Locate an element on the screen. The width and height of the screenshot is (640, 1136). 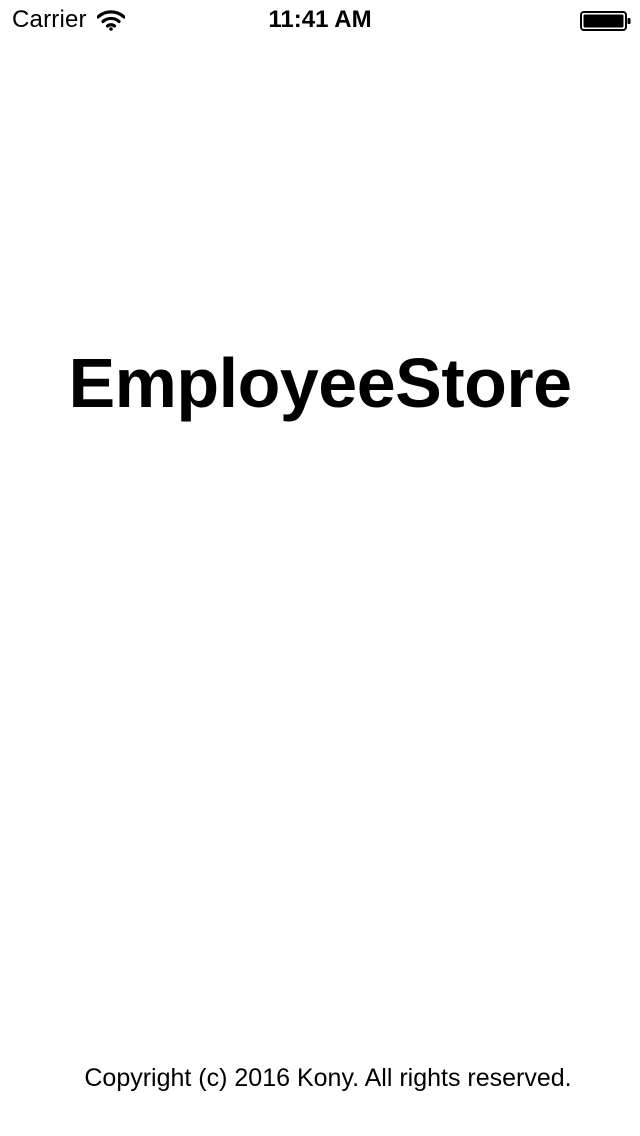
app-title: EmployeeStore is located at coordinates (320, 383).